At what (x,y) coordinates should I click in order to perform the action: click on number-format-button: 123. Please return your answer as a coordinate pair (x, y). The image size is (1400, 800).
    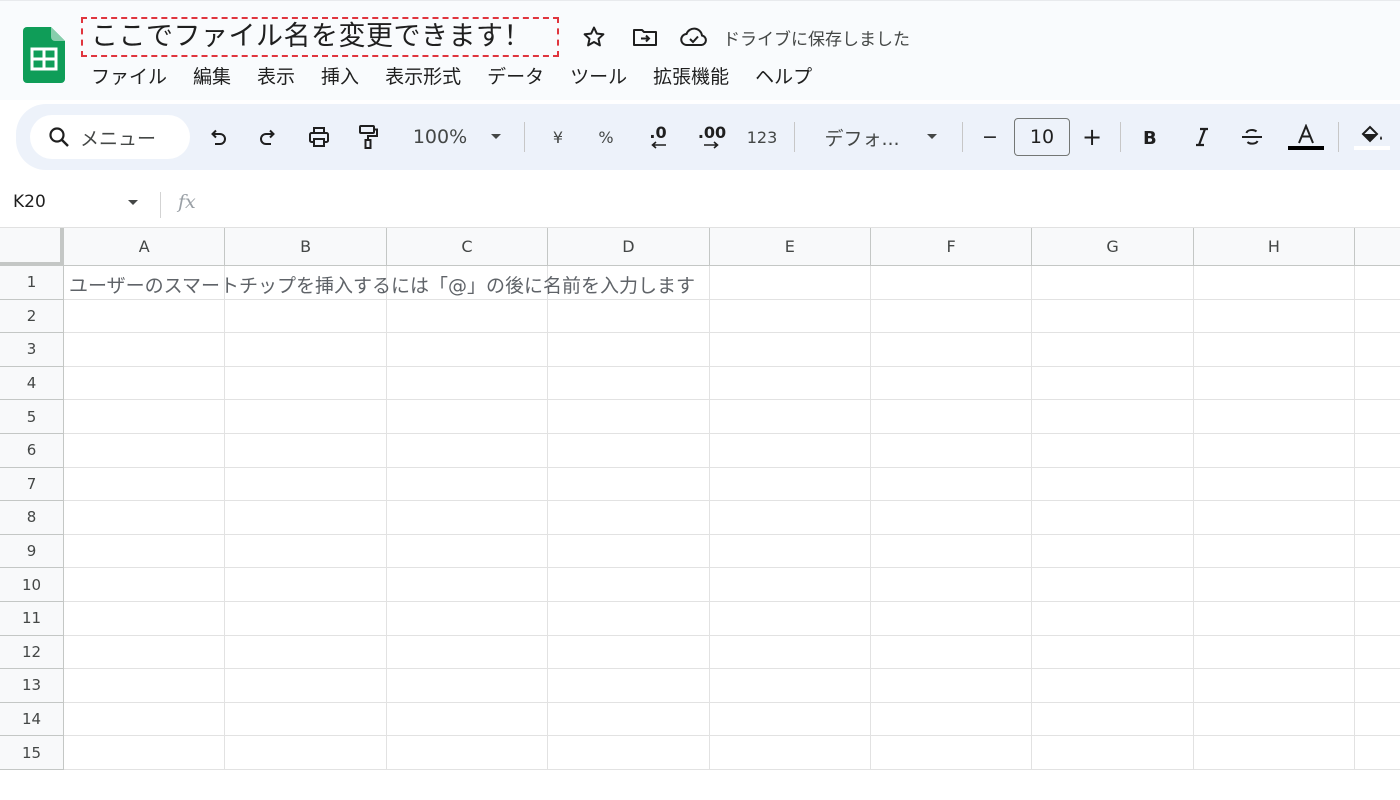
    Looking at the image, I should click on (762, 137).